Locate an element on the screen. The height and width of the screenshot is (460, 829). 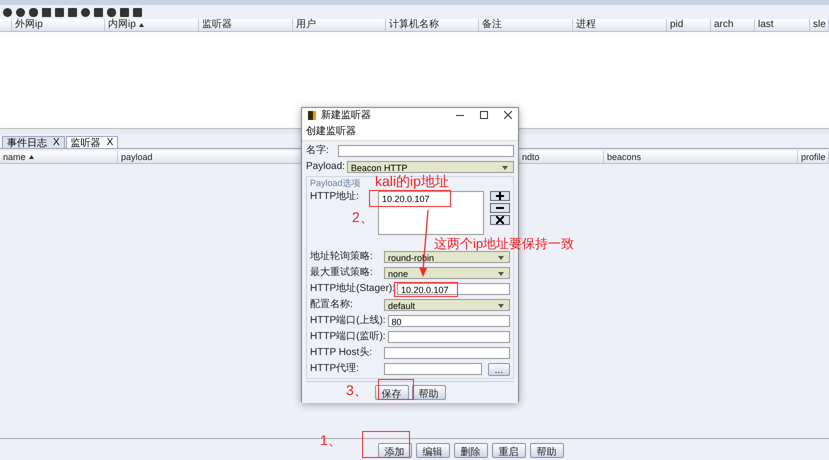
payload-select: Beacon HTTP is located at coordinates (430, 167).